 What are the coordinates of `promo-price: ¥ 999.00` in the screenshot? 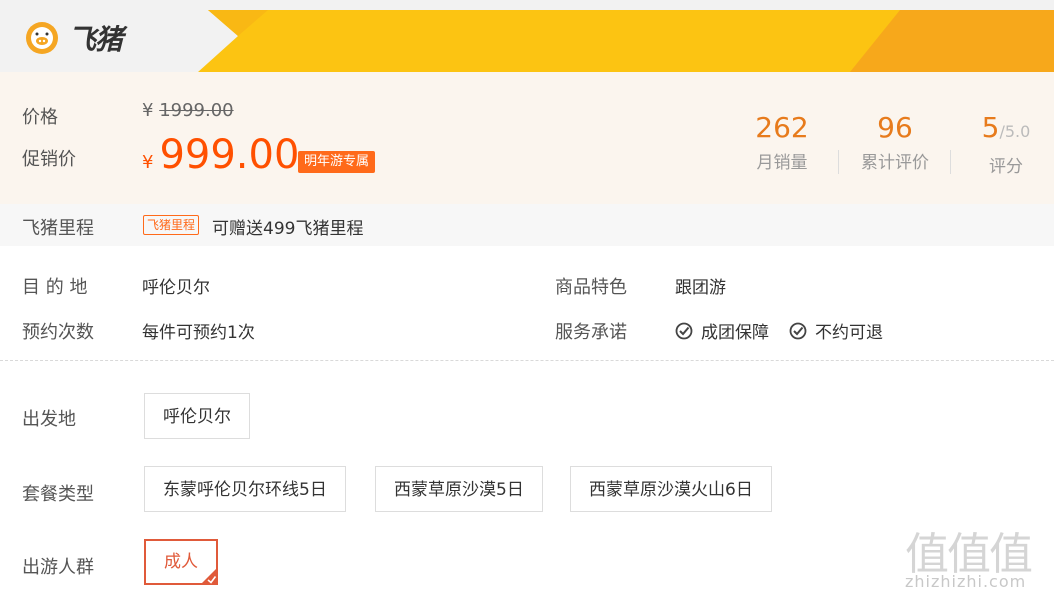 It's located at (220, 155).